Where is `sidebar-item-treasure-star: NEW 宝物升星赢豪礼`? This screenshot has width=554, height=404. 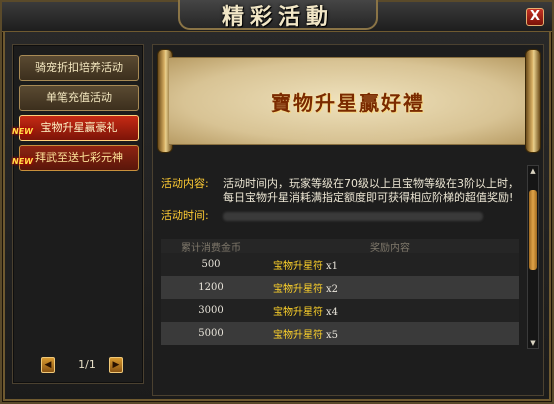
sidebar-item-treasure-star: NEW 宝物升星赢豪礼 is located at coordinates (75, 128).